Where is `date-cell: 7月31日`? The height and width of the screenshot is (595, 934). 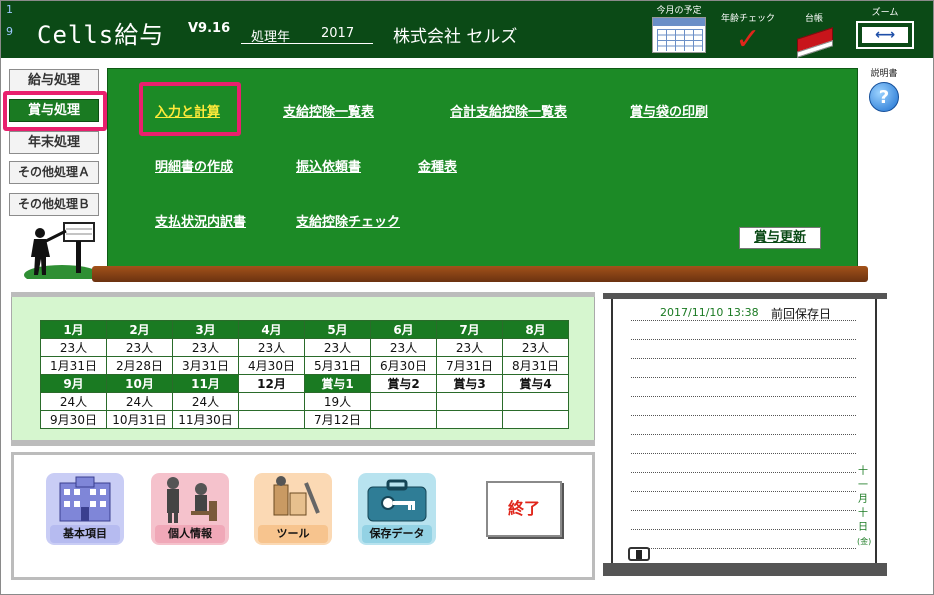 date-cell: 7月31日 is located at coordinates (469, 365).